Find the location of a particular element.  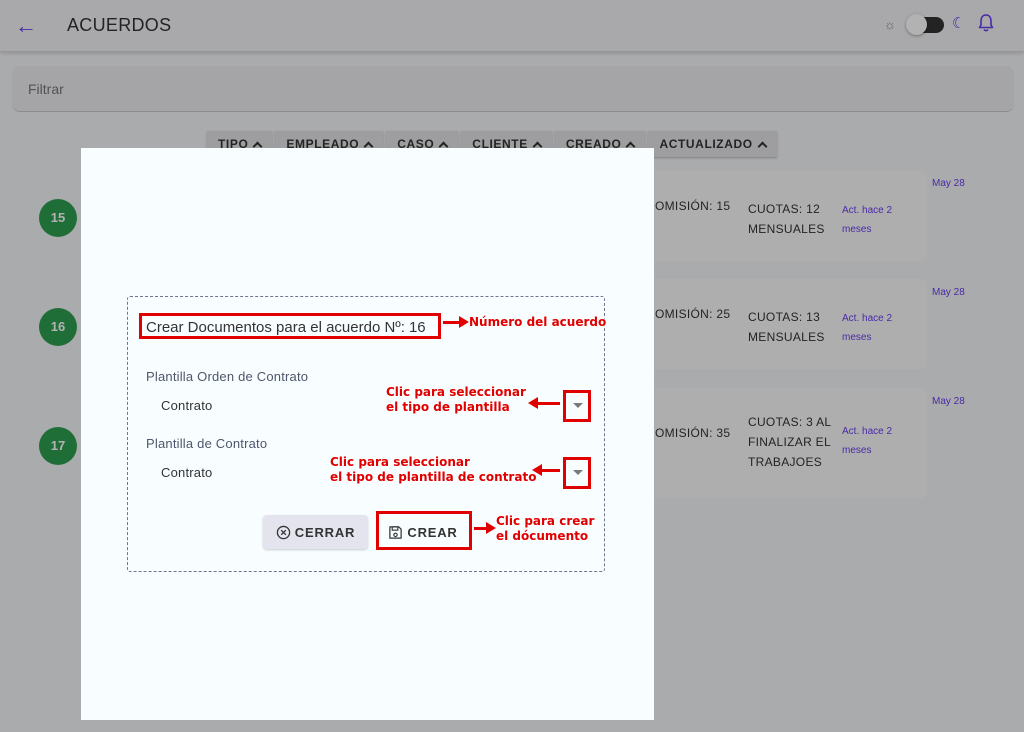

highlight-create-button is located at coordinates (424, 530).